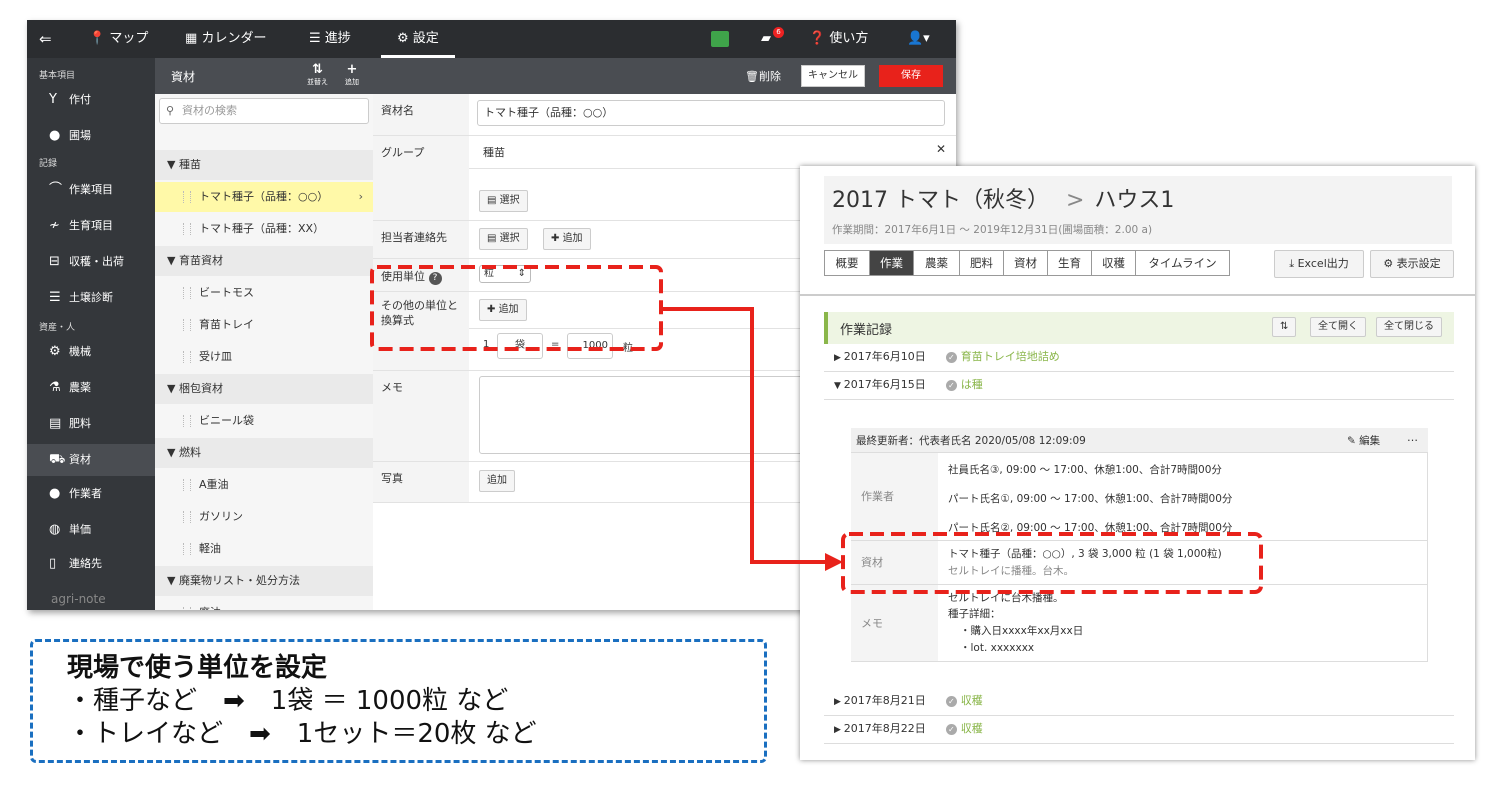 This screenshot has height=785, width=1500. What do you see at coordinates (197, 668) in the screenshot?
I see `callout-title: 現場で使う単位を設定` at bounding box center [197, 668].